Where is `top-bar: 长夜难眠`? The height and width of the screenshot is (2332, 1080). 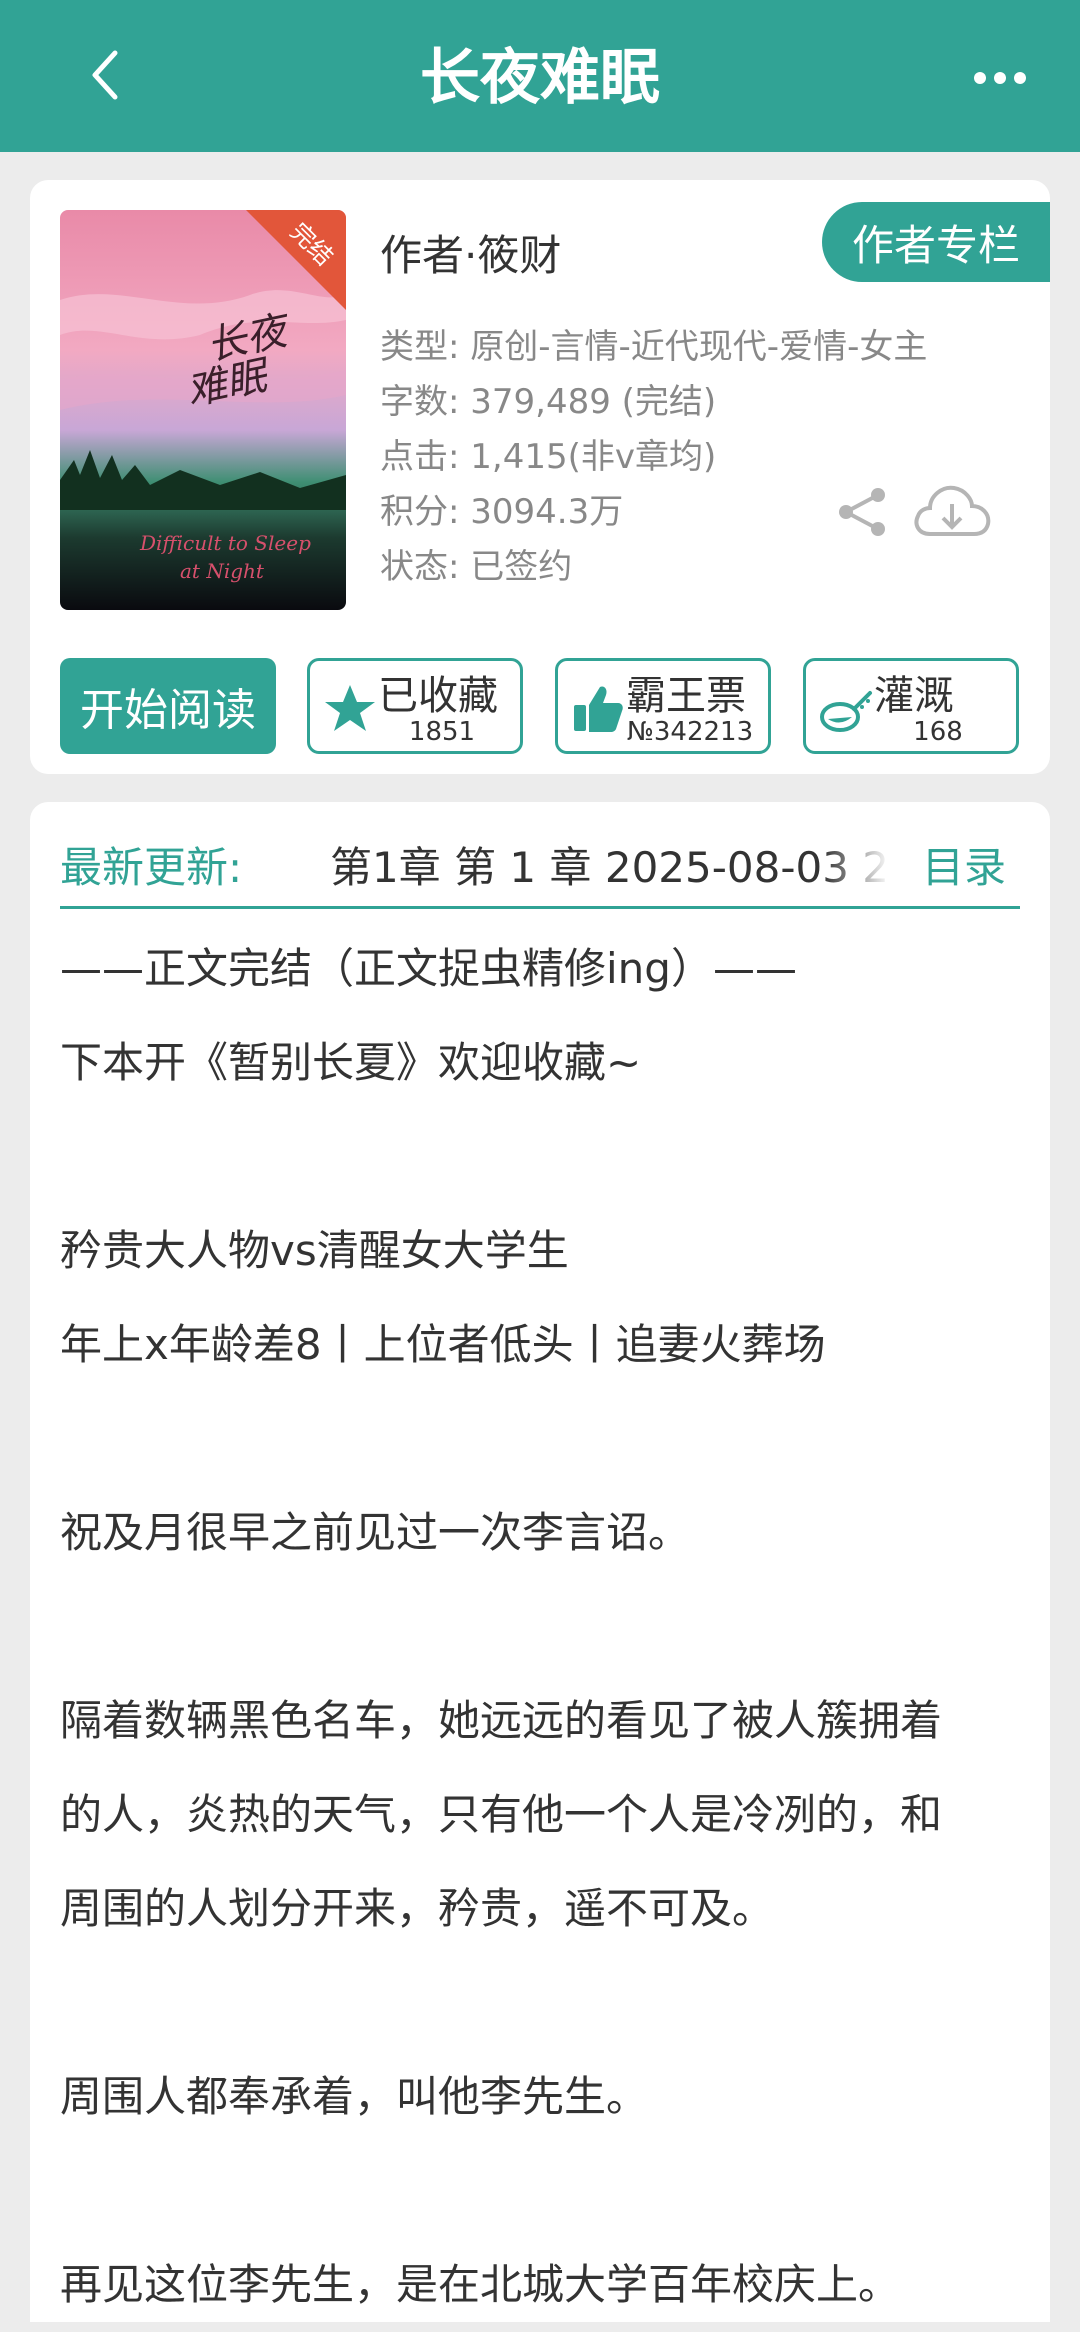
top-bar: 长夜难眠 is located at coordinates (540, 76).